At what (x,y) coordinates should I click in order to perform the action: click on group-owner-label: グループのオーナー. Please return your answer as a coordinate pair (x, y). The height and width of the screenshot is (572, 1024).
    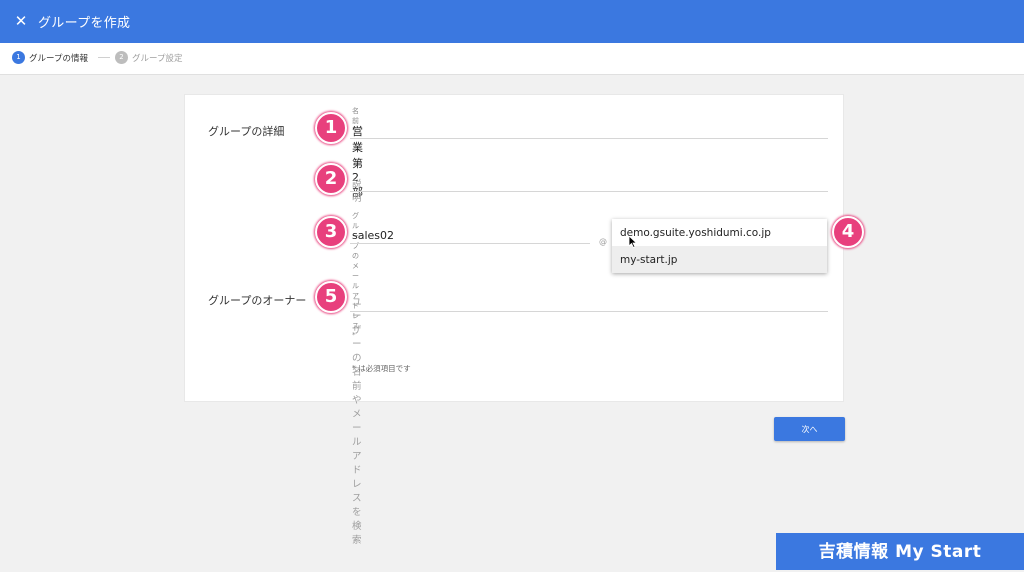
    Looking at the image, I should click on (257, 300).